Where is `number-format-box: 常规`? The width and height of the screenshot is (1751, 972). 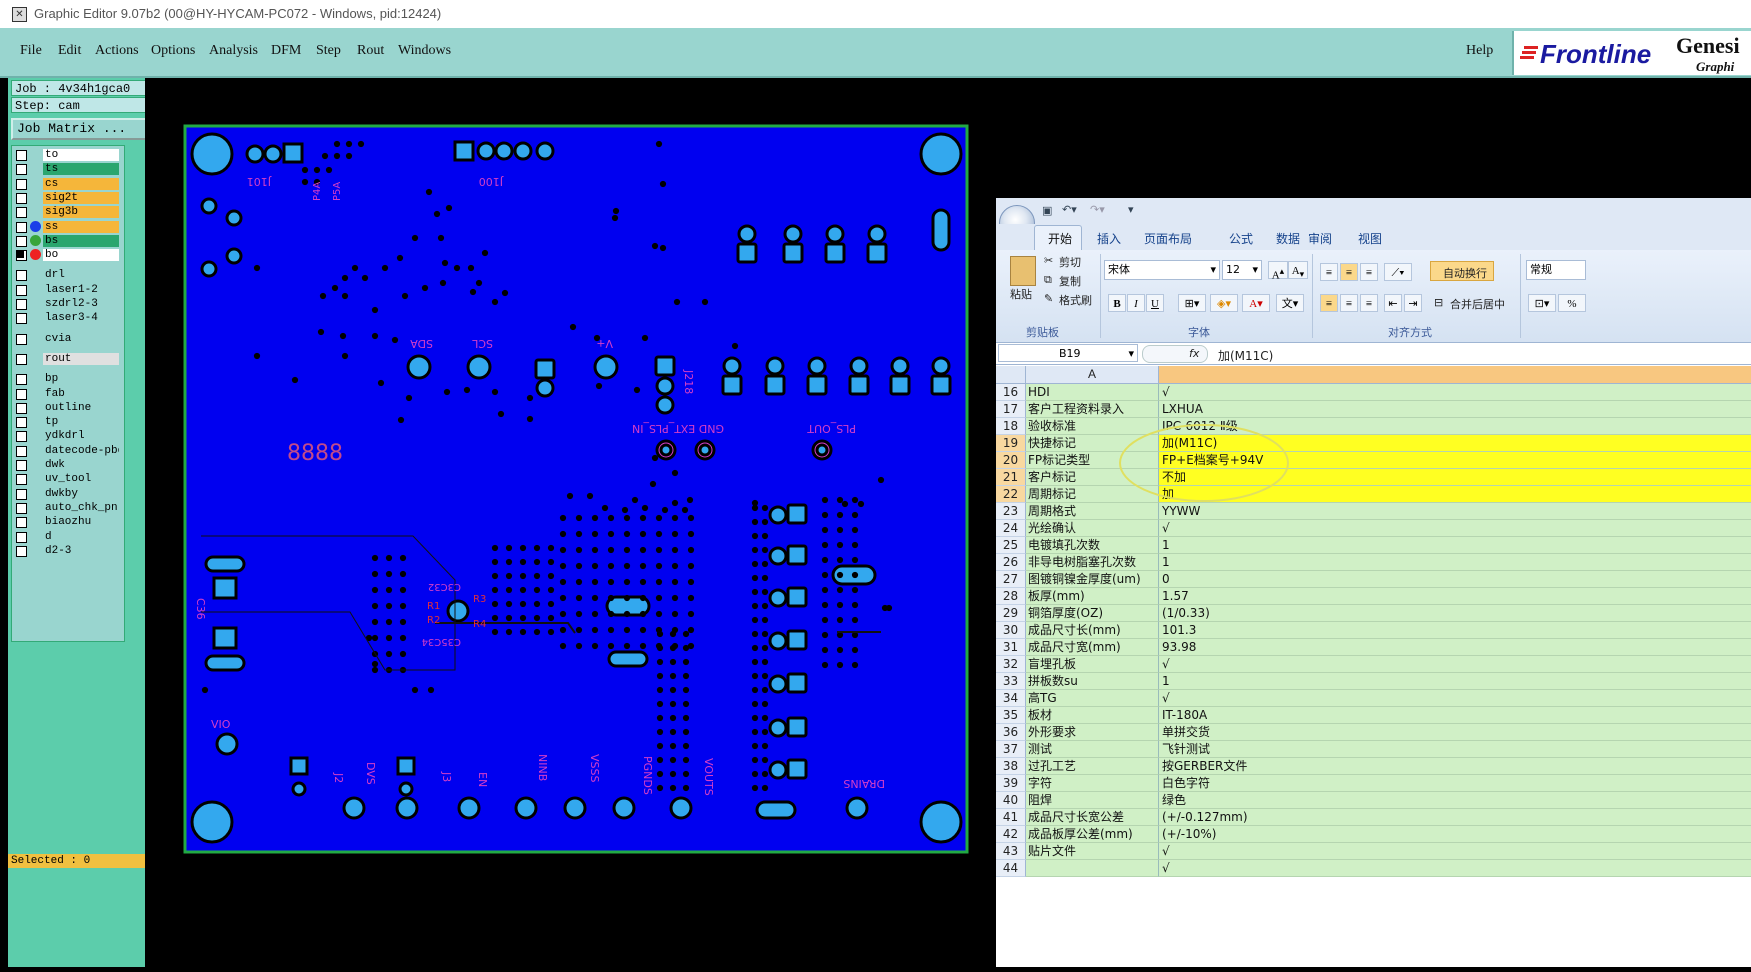
number-format-box: 常规 is located at coordinates (1556, 270).